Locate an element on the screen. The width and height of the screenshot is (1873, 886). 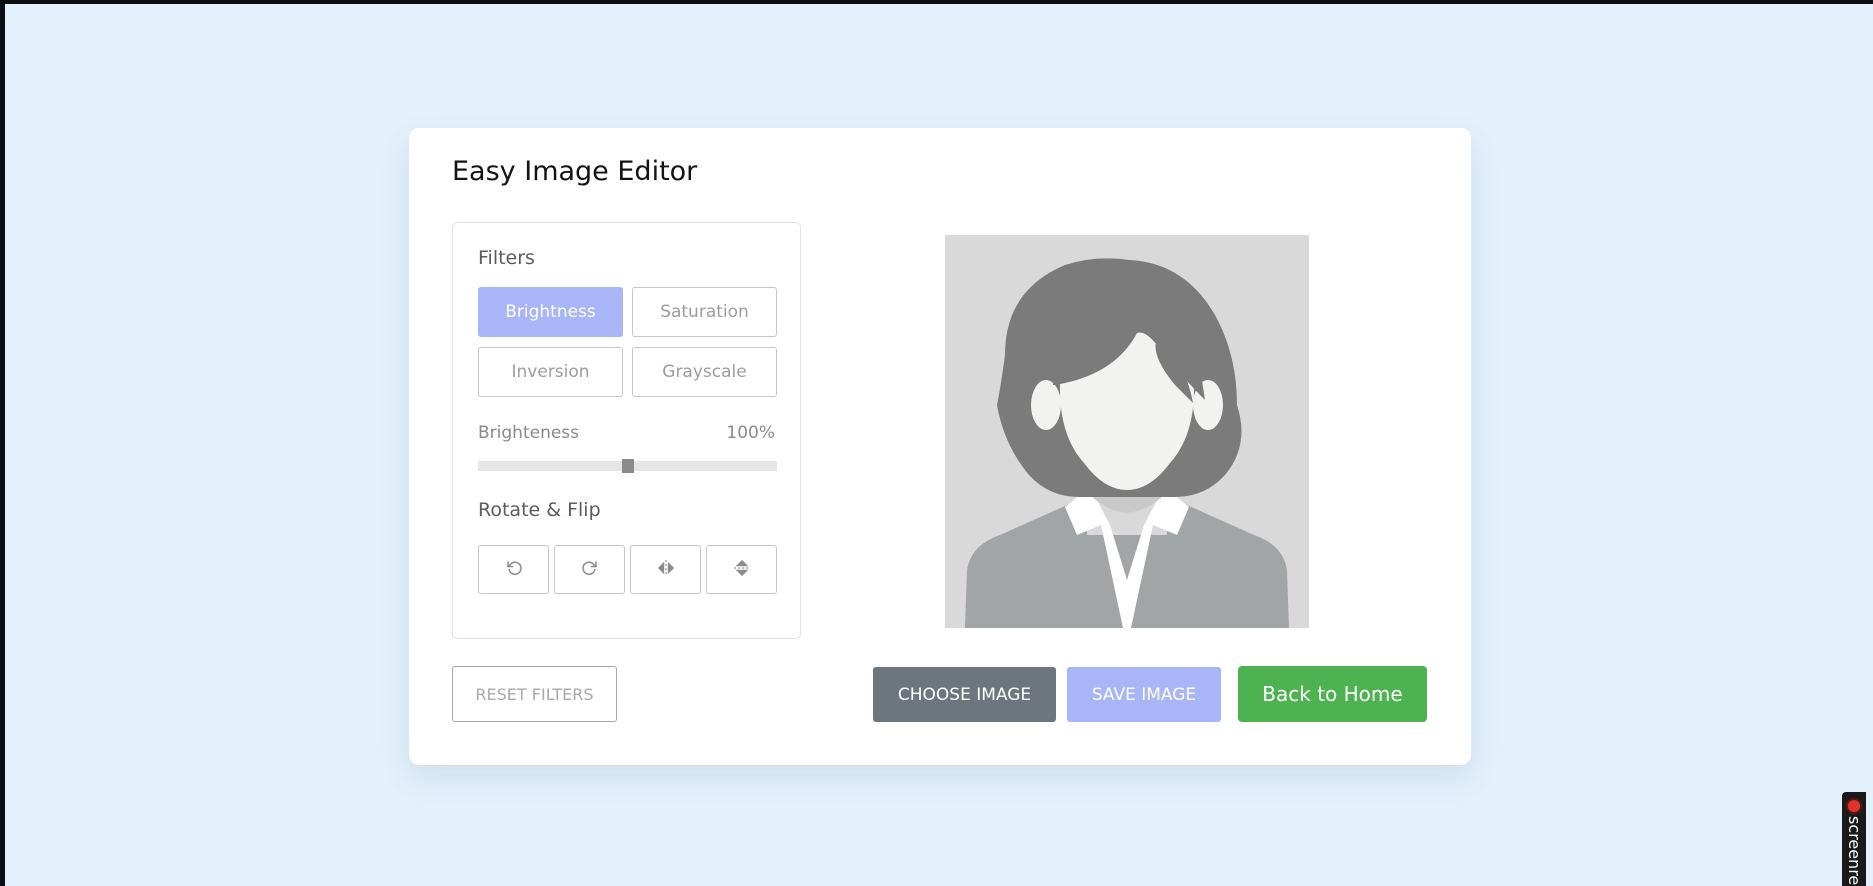
rotate-left-icon is located at coordinates (514, 570).